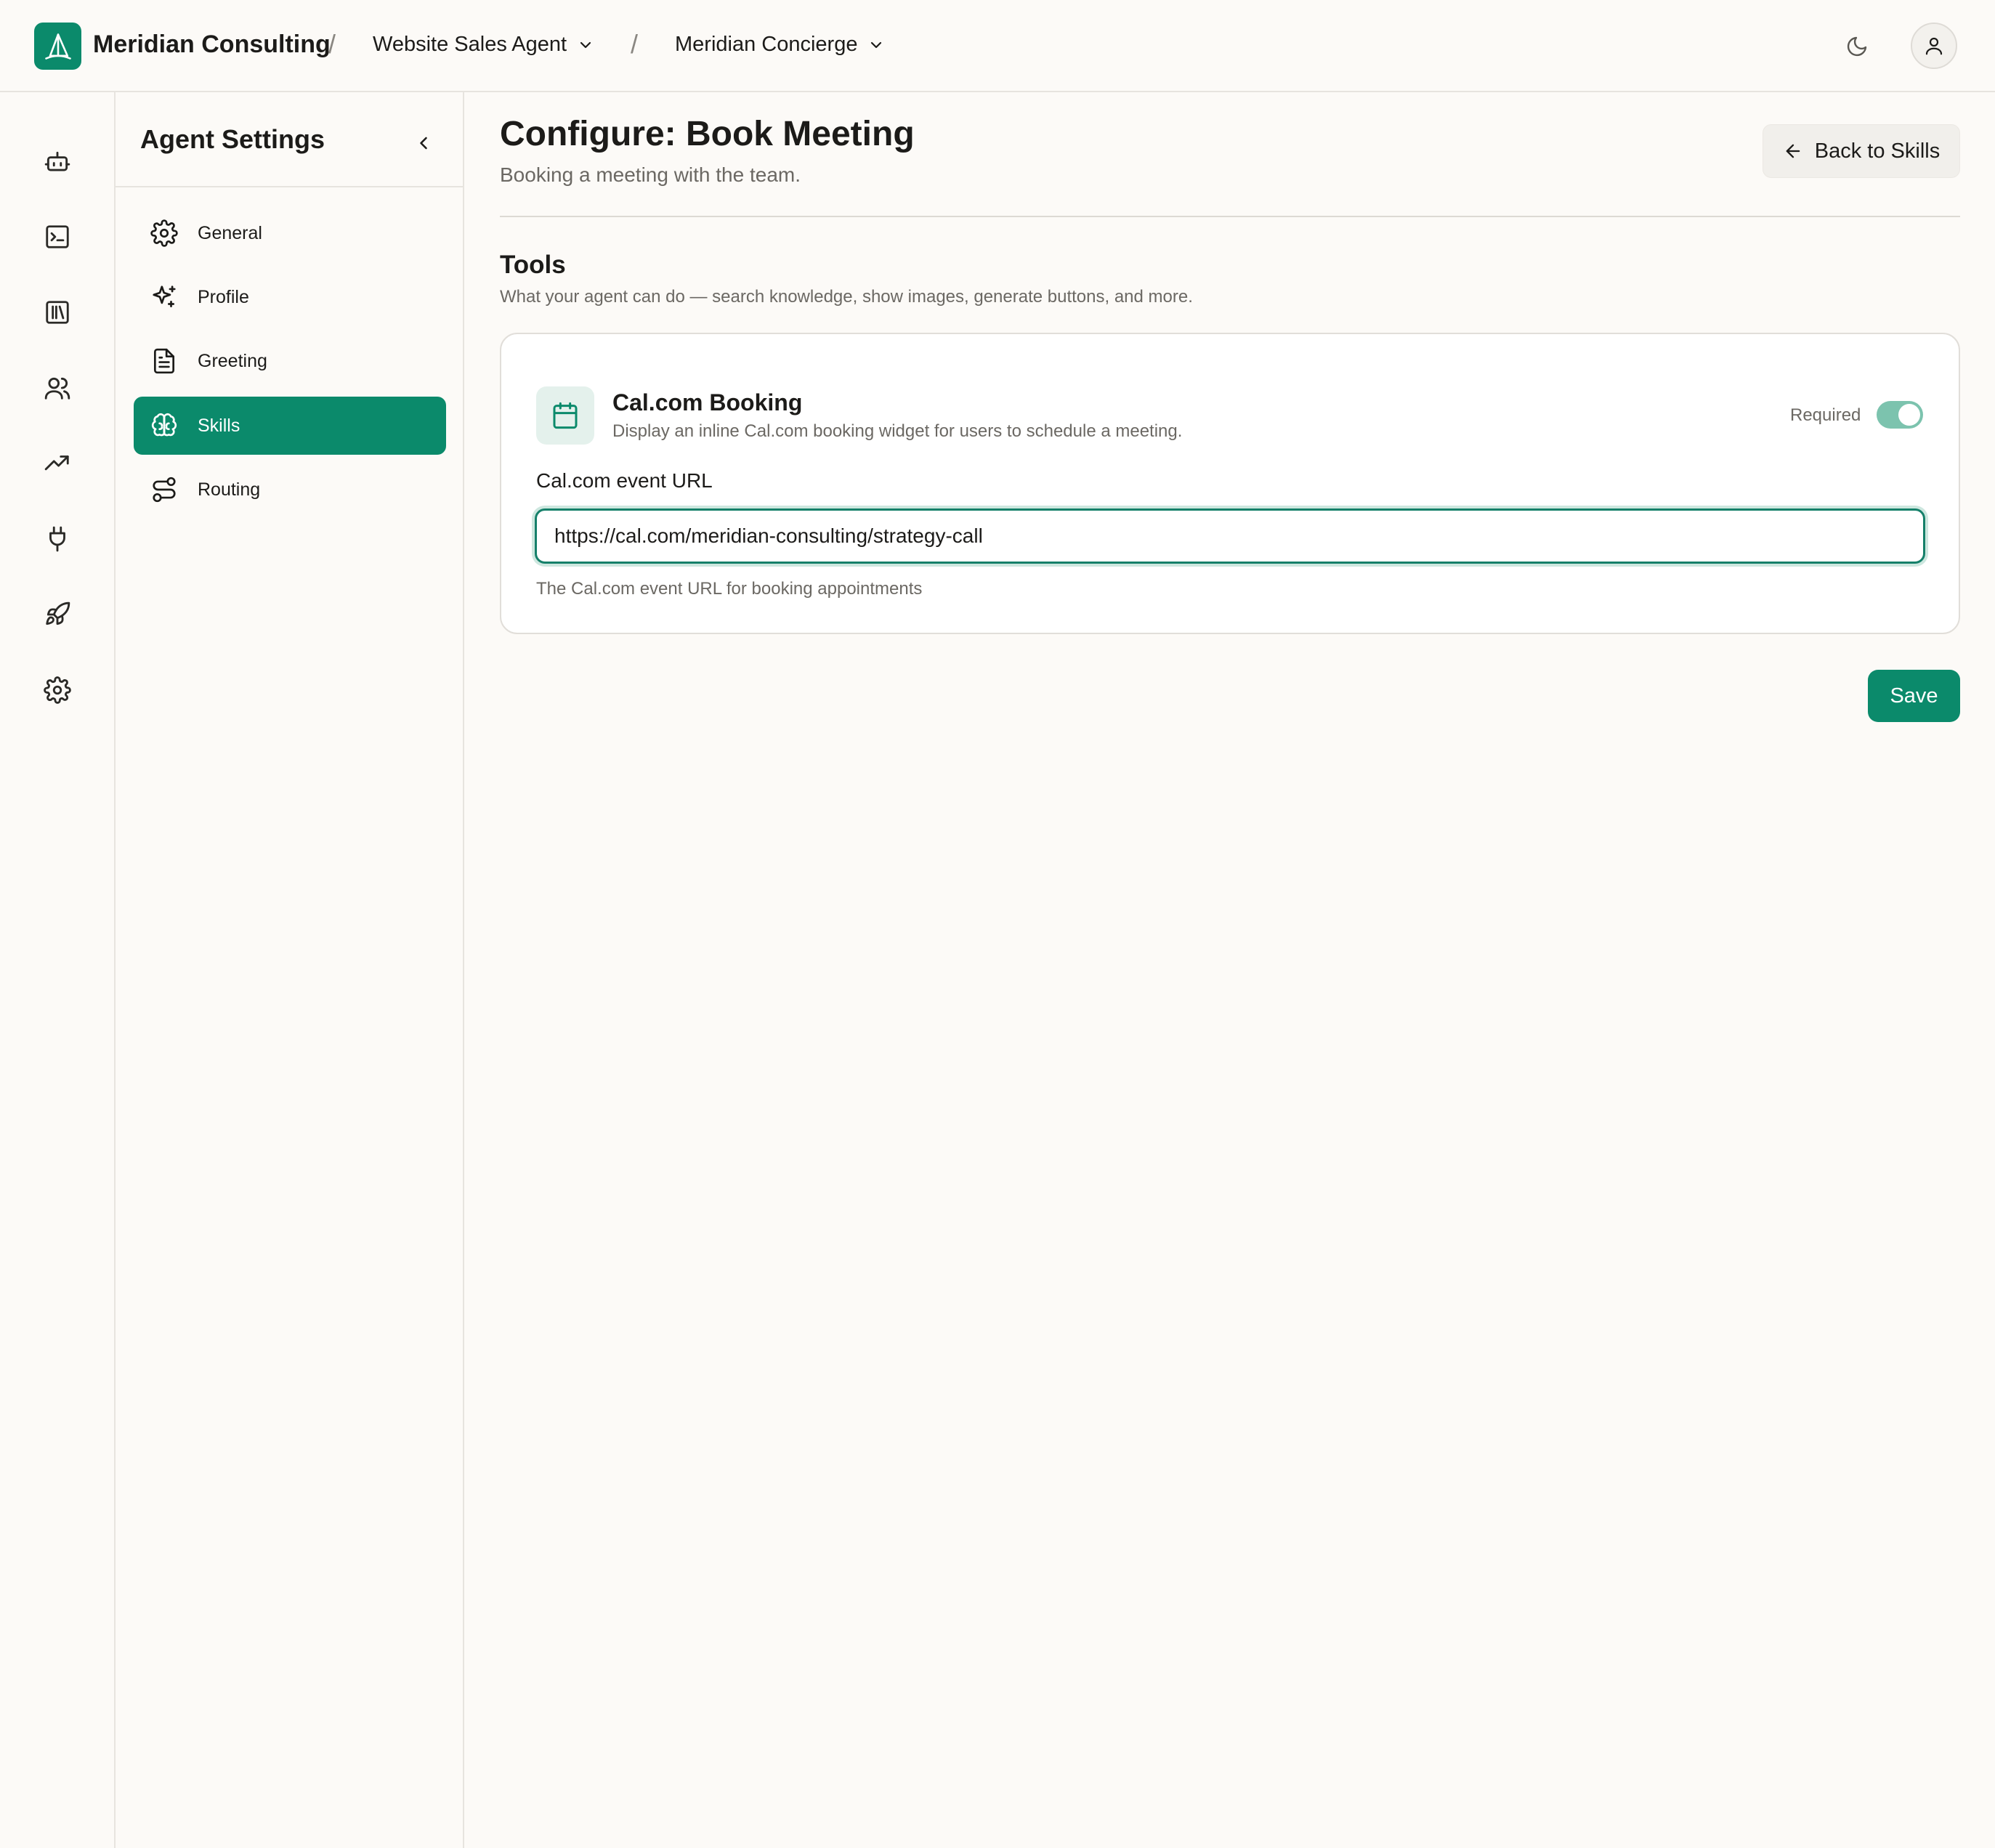 This screenshot has height=1848, width=1995. I want to click on event-url-label: Cal.com event URL, so click(624, 480).